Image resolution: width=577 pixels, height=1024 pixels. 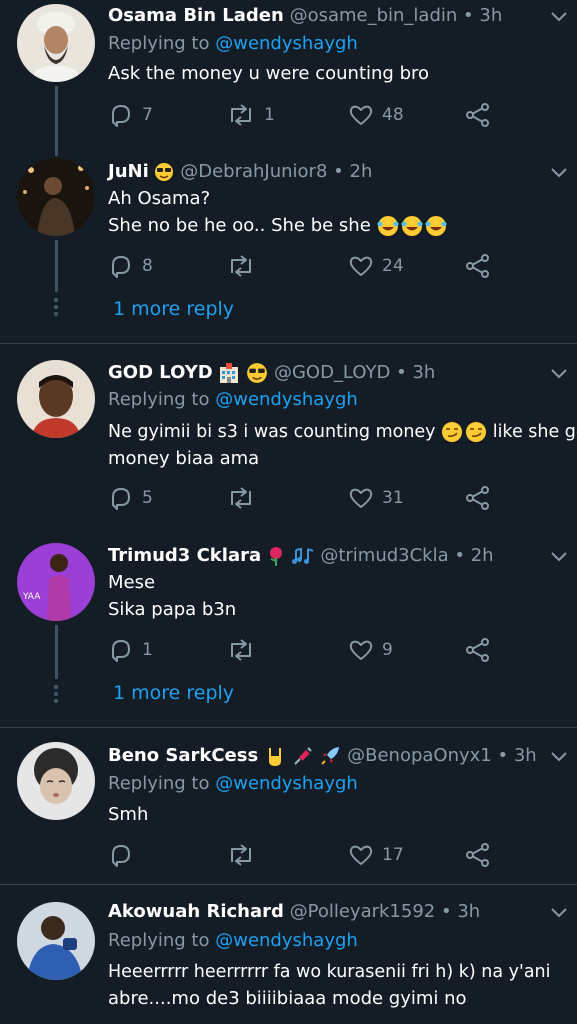 I want to click on avatar: YAA, so click(x=56, y=582).